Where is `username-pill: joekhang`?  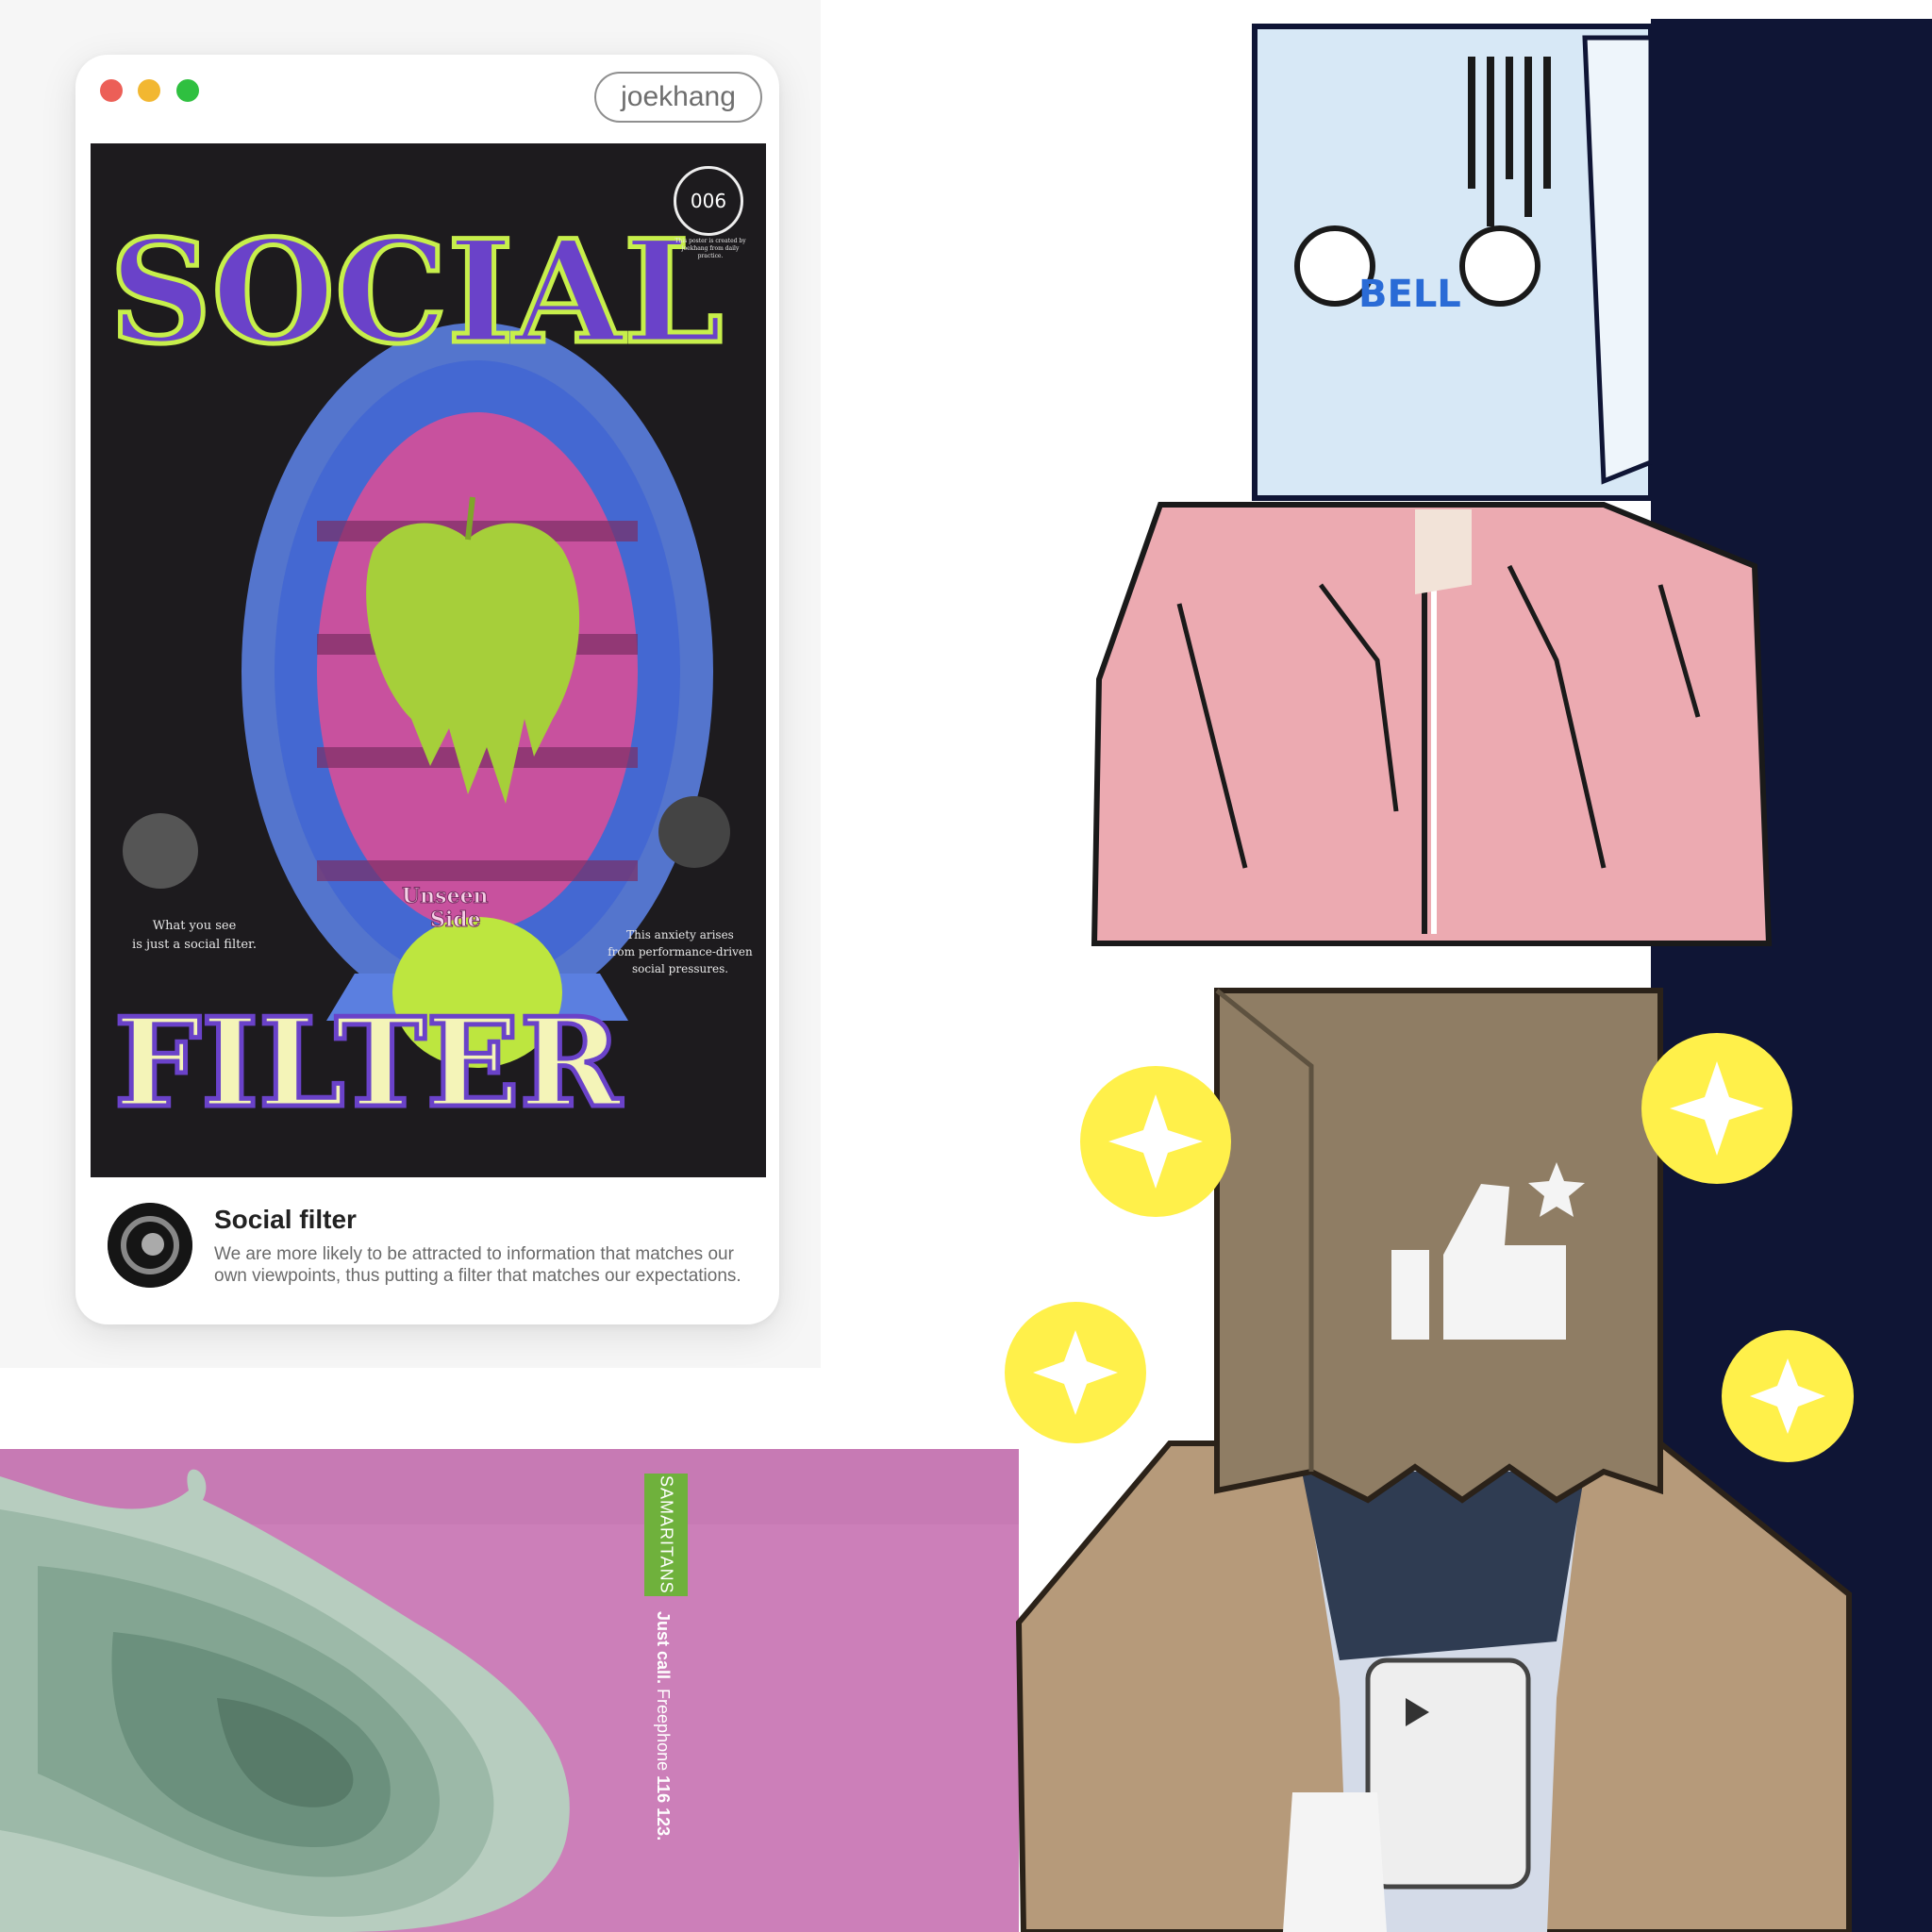
username-pill: joekhang is located at coordinates (678, 98).